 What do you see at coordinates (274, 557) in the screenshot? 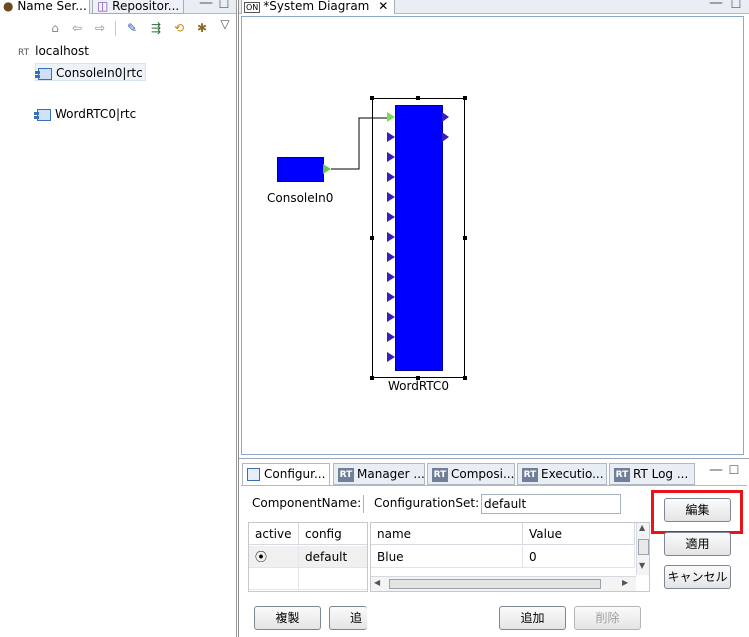
I see `active-radio: ⦿` at bounding box center [274, 557].